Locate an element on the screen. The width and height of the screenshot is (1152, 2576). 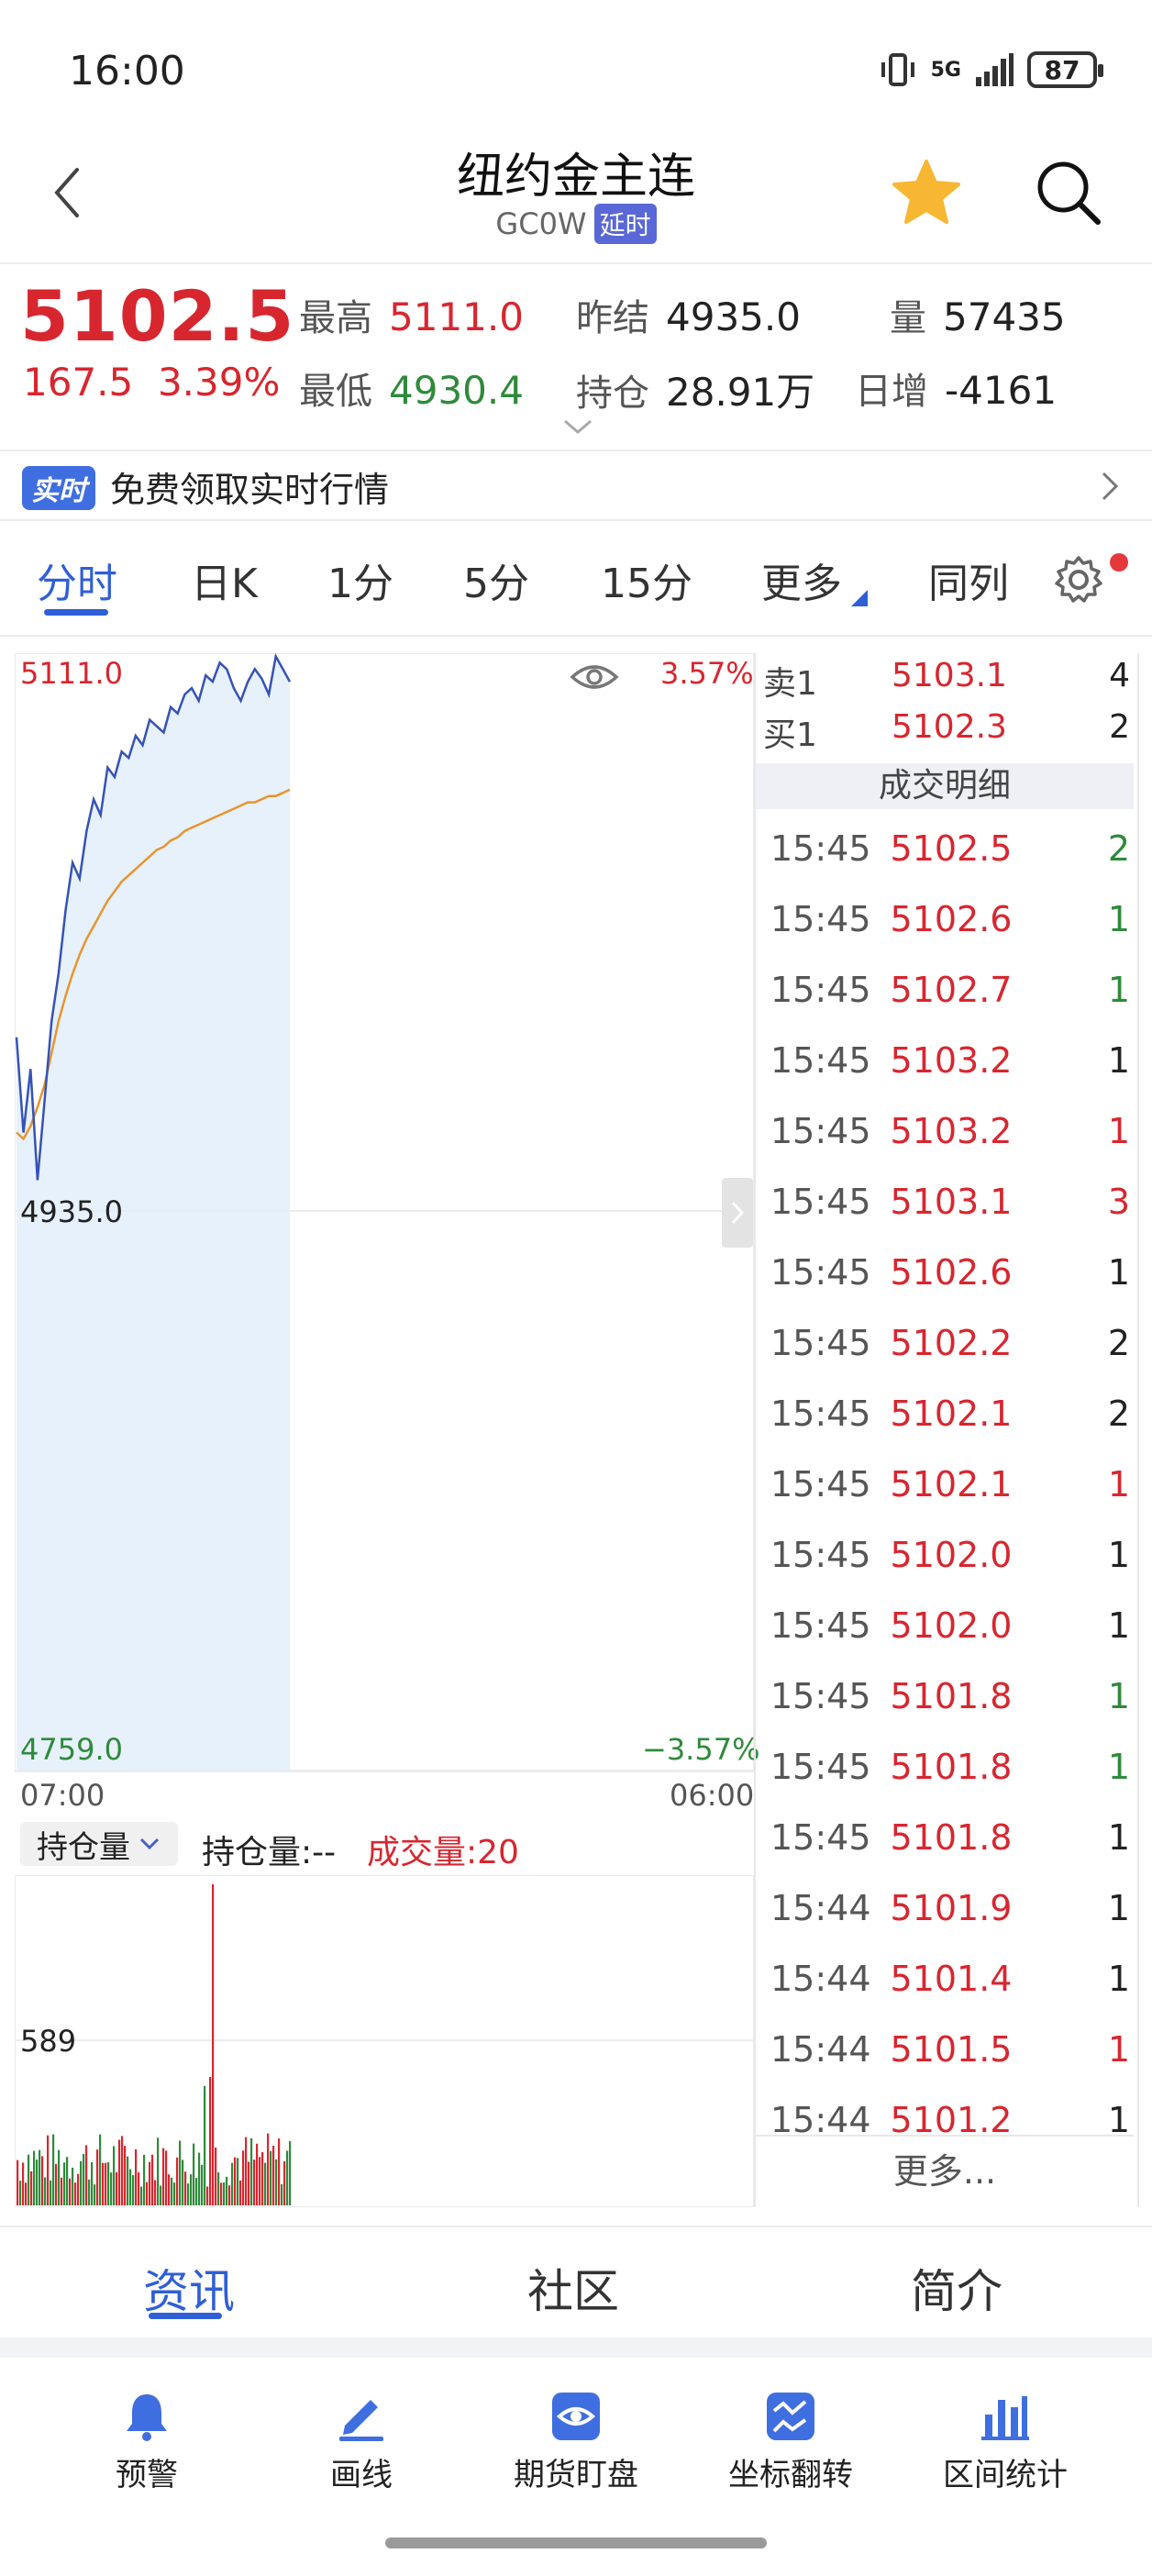
home-indicator is located at coordinates (576, 2542).